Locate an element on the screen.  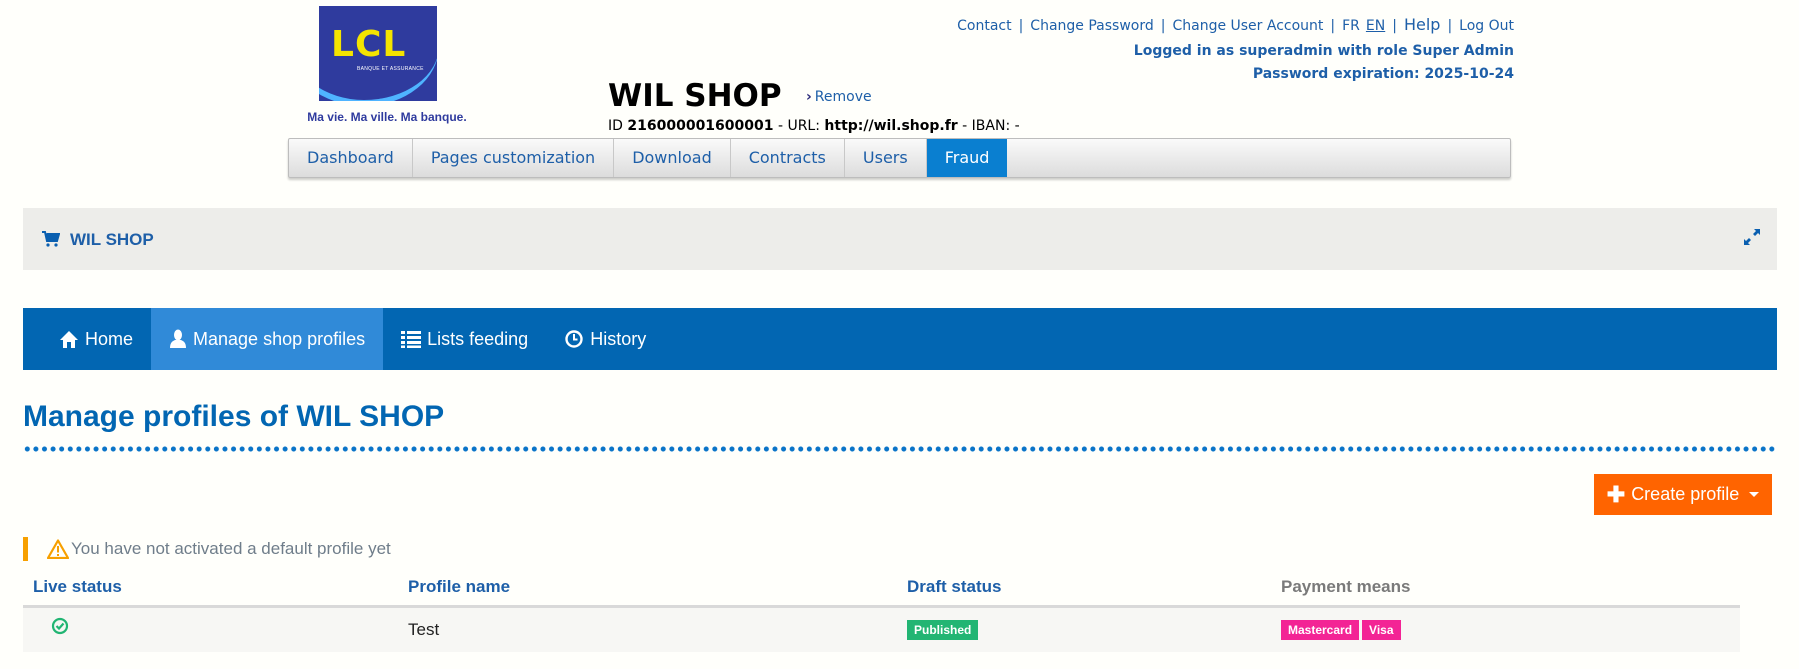
url-value: http://wil.shop.fr is located at coordinates (891, 126).